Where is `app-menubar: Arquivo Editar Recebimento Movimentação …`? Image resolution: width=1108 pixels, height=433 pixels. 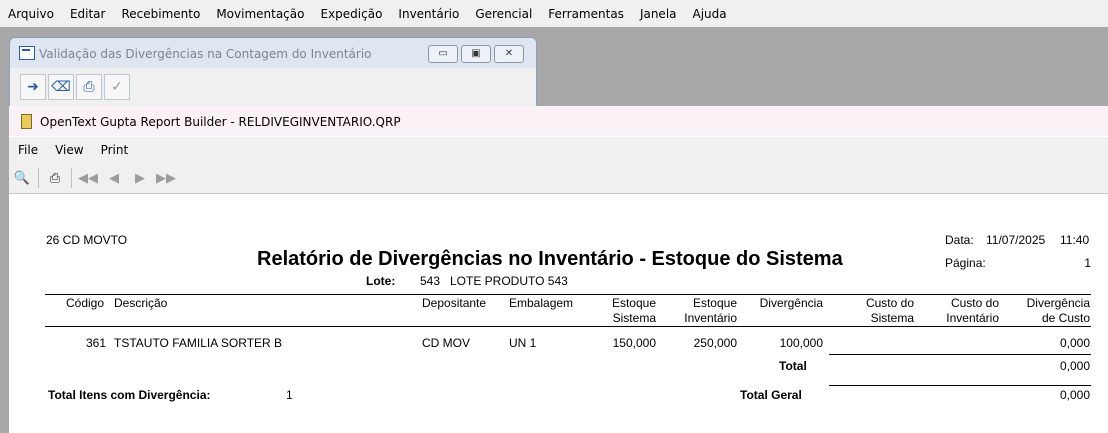
app-menubar: Arquivo Editar Recebimento Movimentação … is located at coordinates (554, 13).